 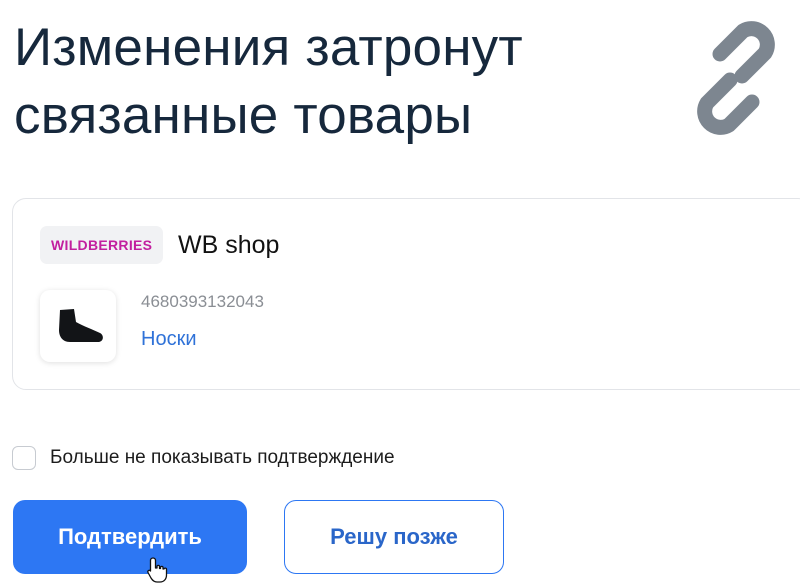 I want to click on dialog-title-line-1: Изменения затронут, so click(x=268, y=47).